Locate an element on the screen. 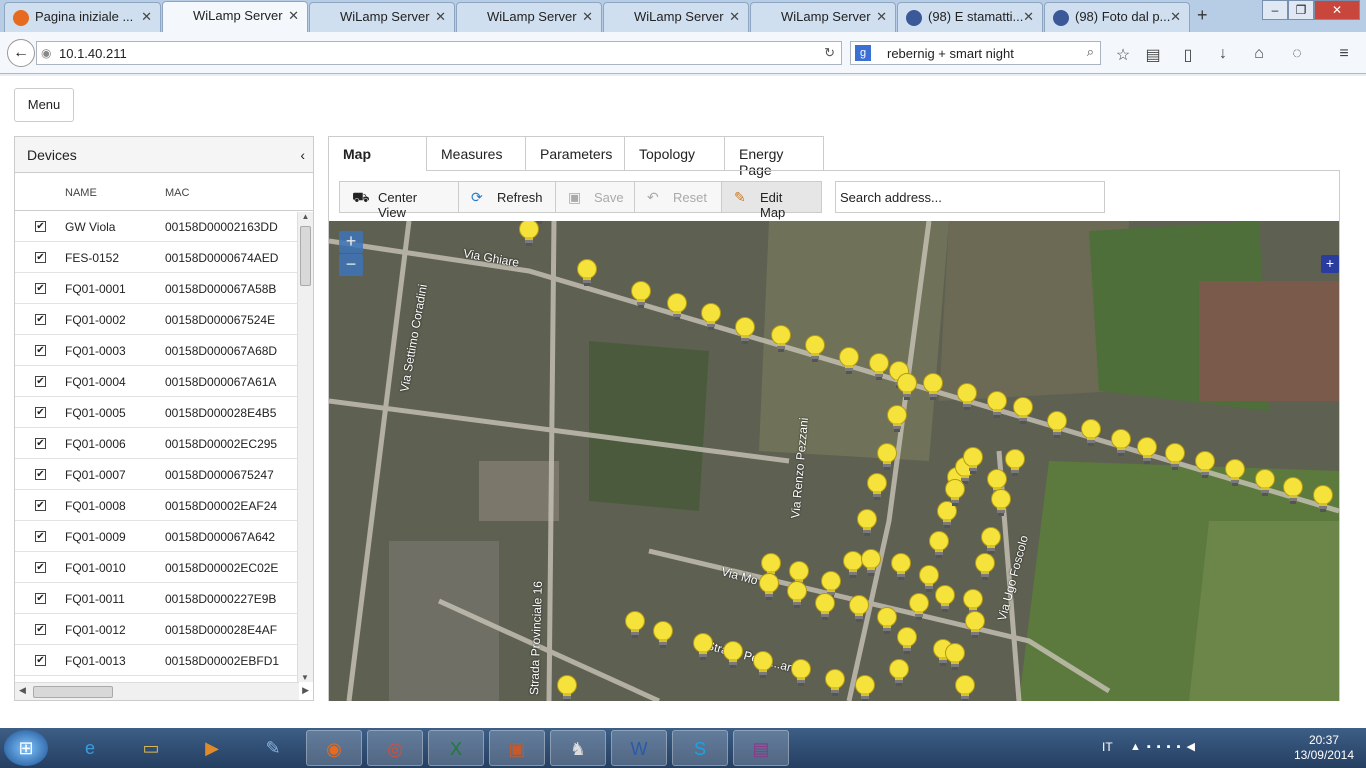  horizontal-scrollbar: ◀ ▶ is located at coordinates (162, 691).